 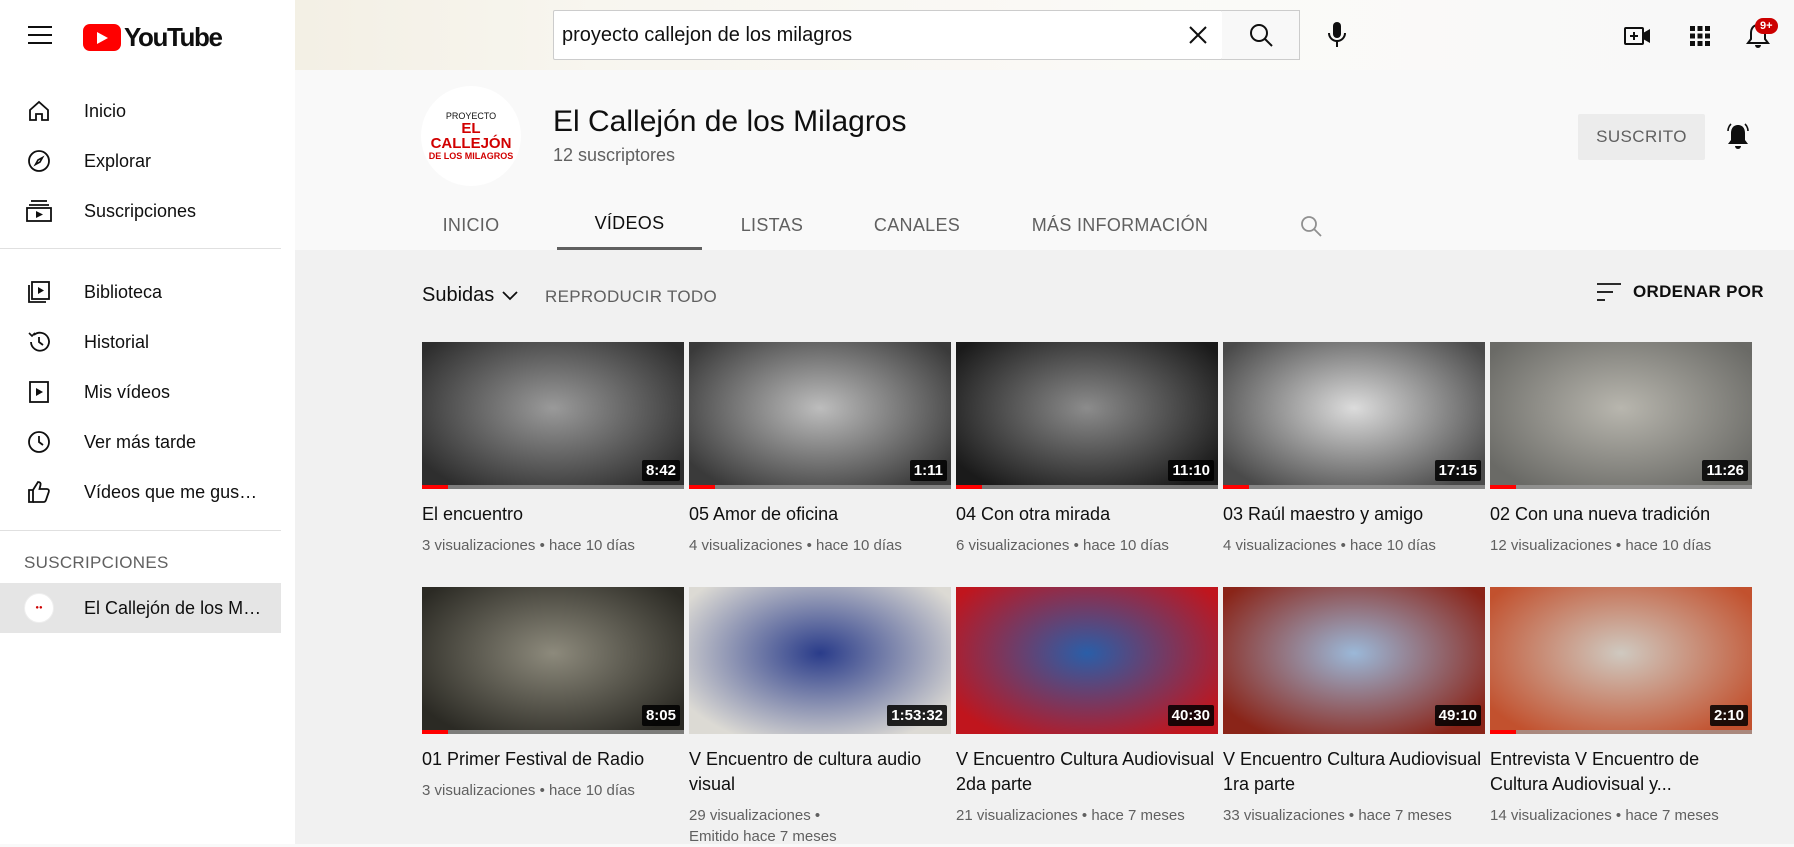 I want to click on sidebar-item-label: Suscripciones, so click(x=140, y=210).